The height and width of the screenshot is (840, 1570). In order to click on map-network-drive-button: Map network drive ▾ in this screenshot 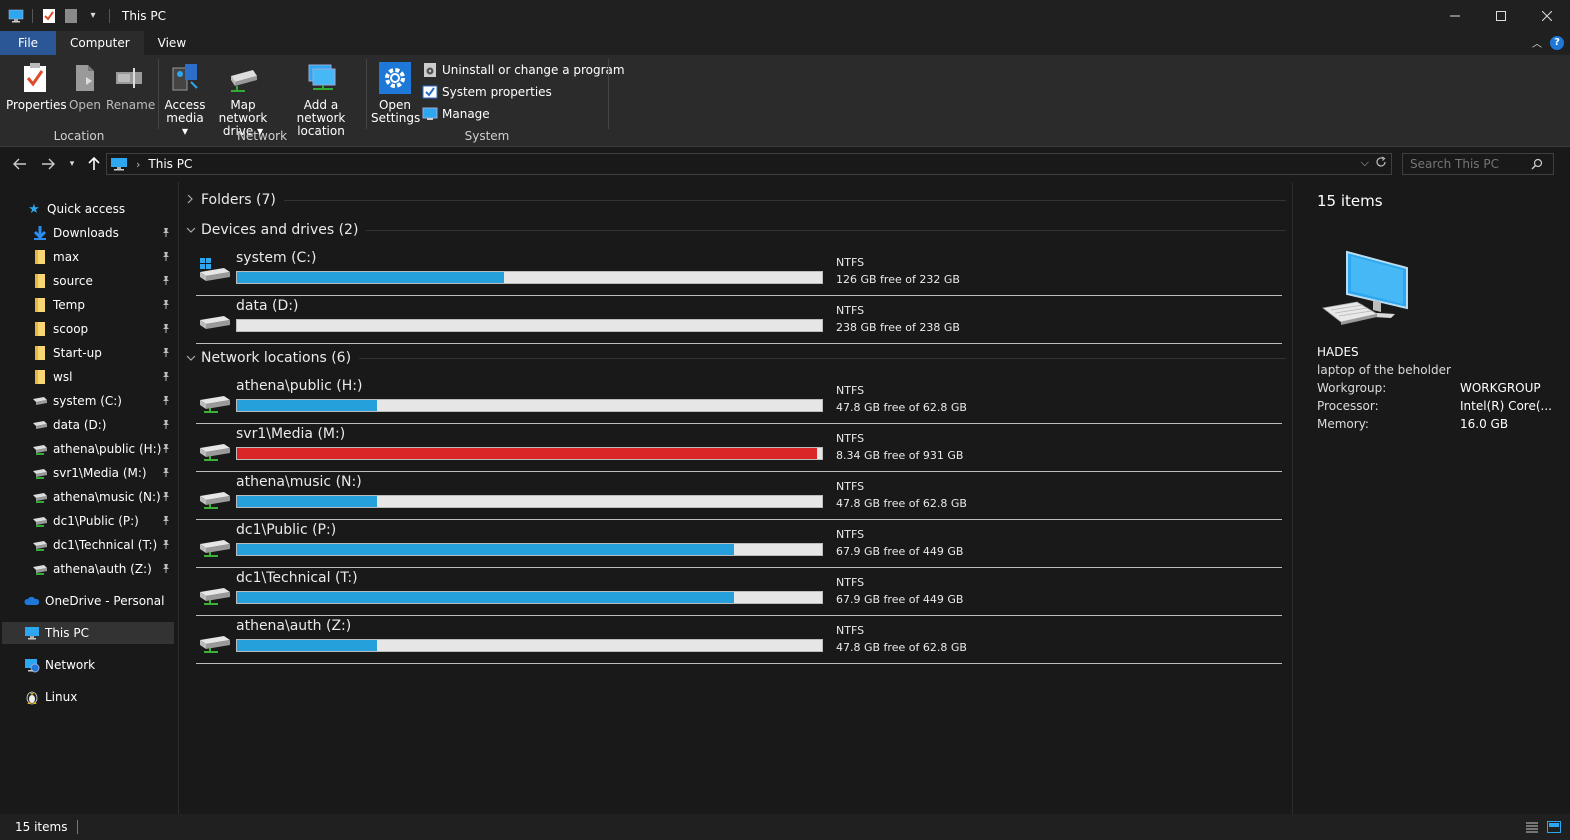, I will do `click(243, 99)`.